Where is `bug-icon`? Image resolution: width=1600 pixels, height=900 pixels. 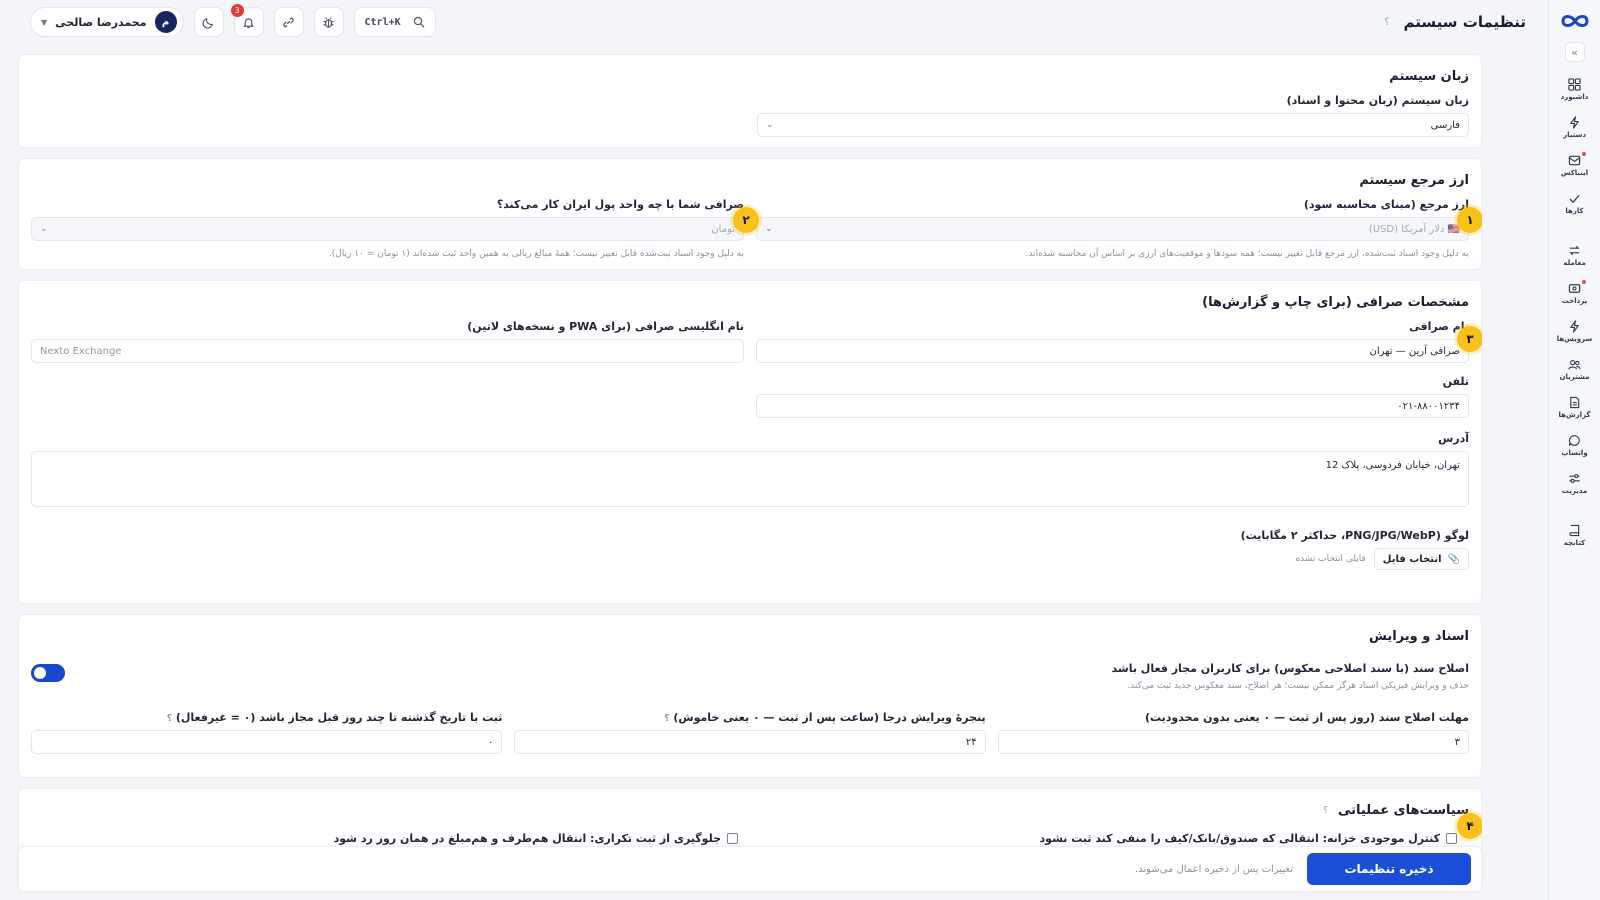 bug-icon is located at coordinates (328, 22).